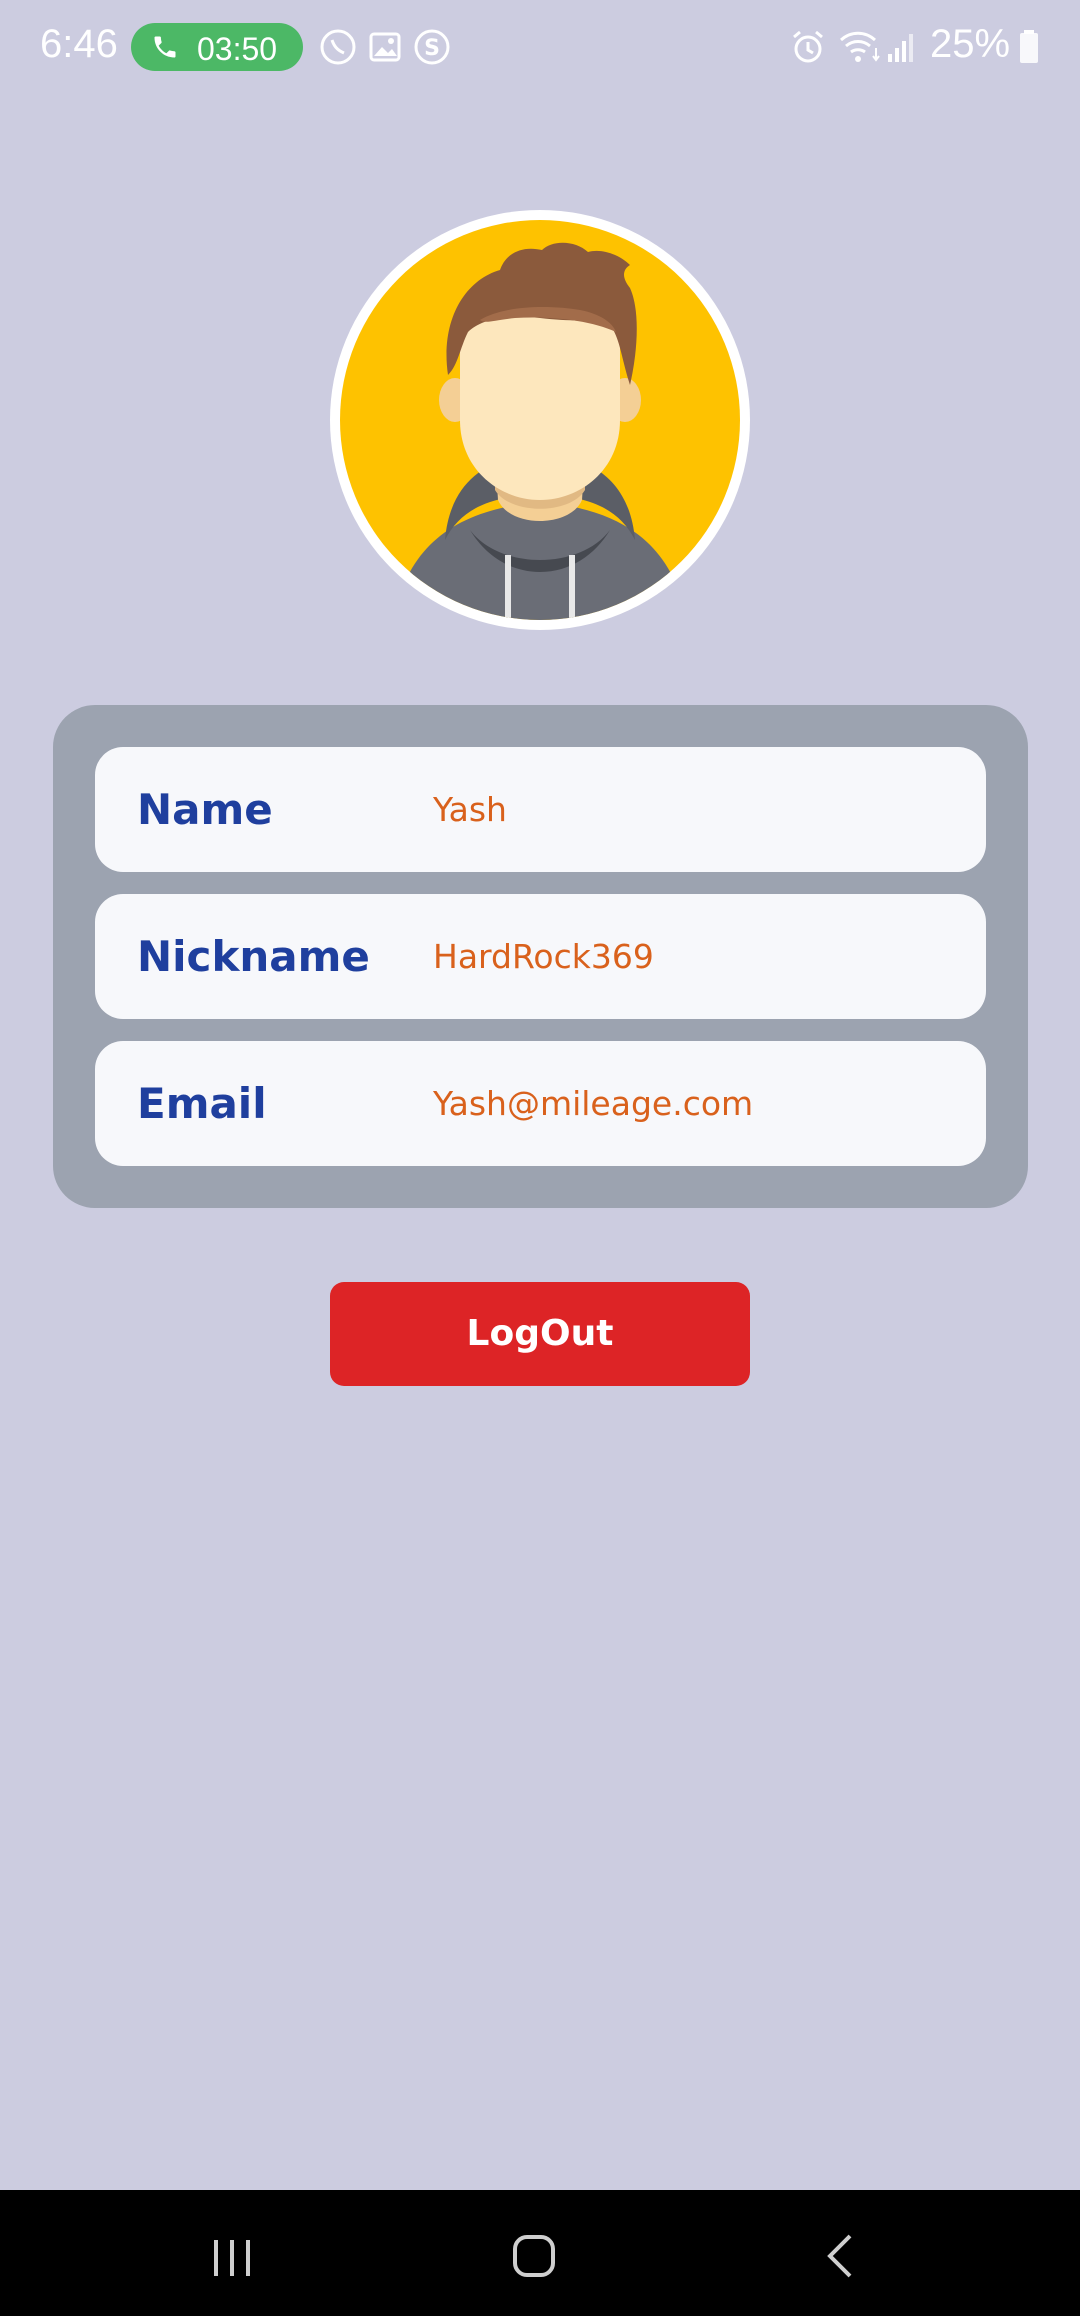  Describe the element at coordinates (540, 420) in the screenshot. I see `user-avatar-icon` at that location.